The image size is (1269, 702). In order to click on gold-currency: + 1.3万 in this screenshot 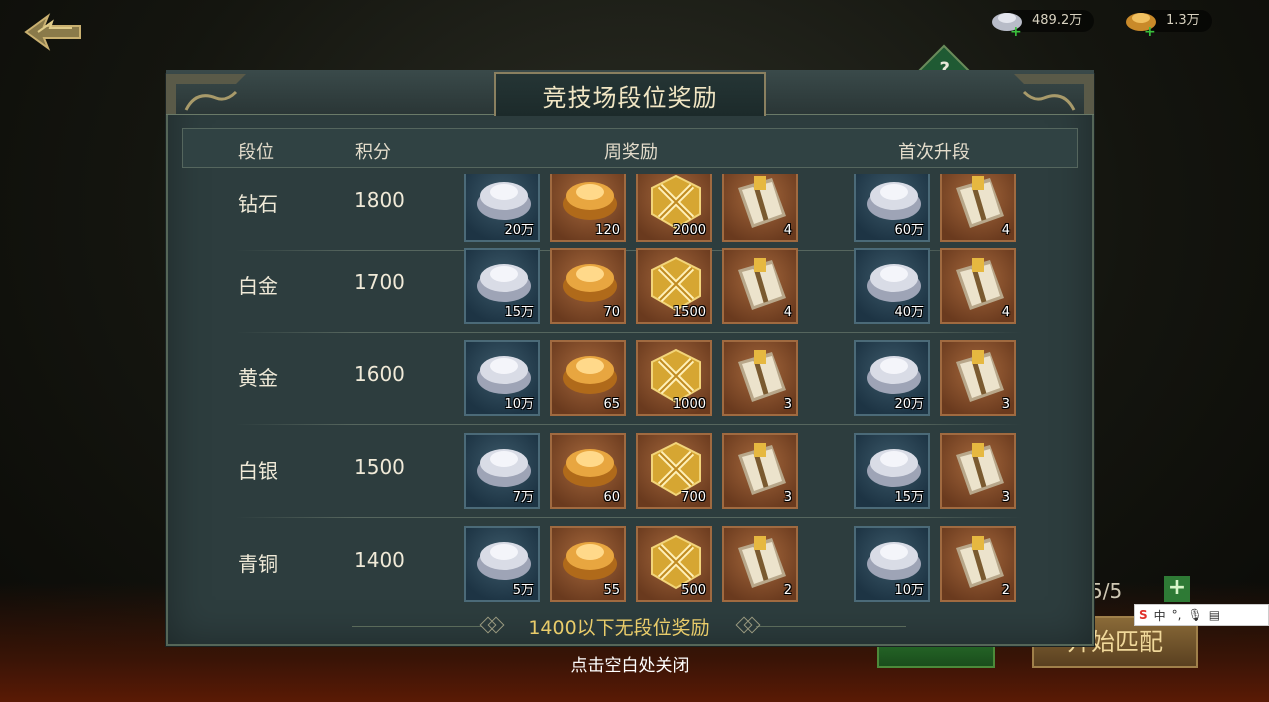, I will do `click(1168, 24)`.